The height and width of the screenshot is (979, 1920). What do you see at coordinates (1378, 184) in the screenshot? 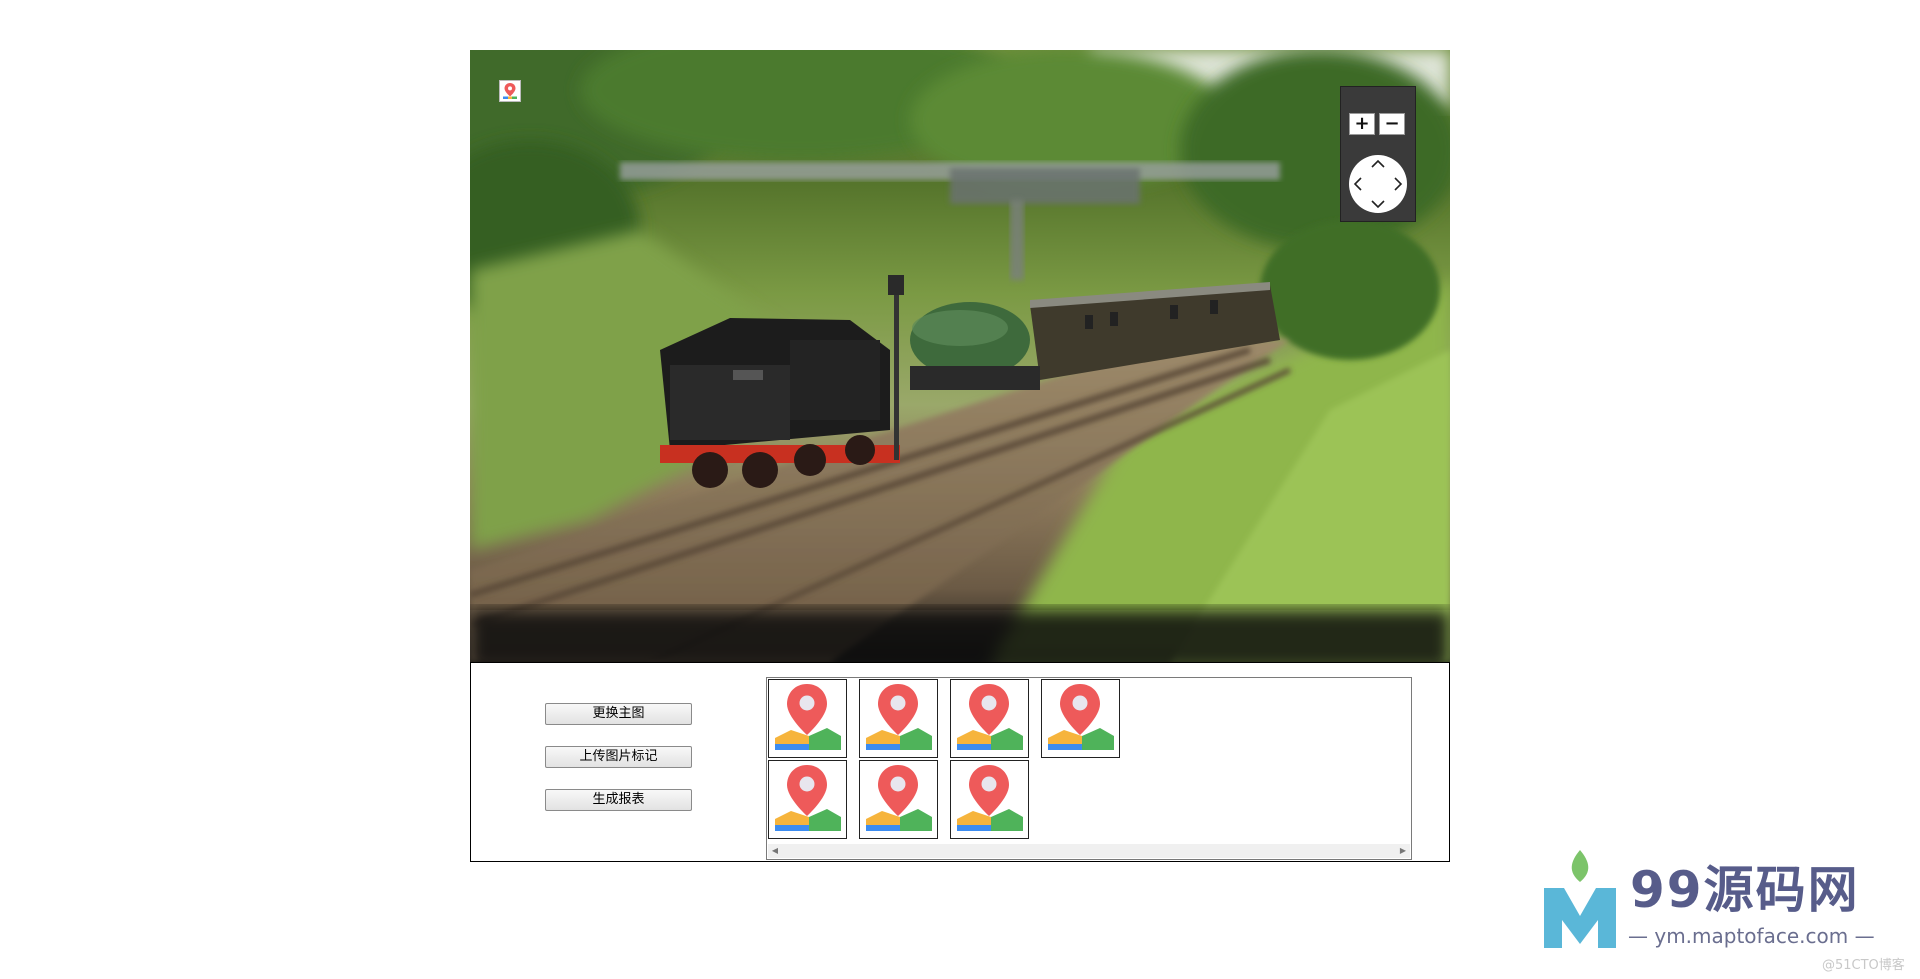
I see `pan-control` at bounding box center [1378, 184].